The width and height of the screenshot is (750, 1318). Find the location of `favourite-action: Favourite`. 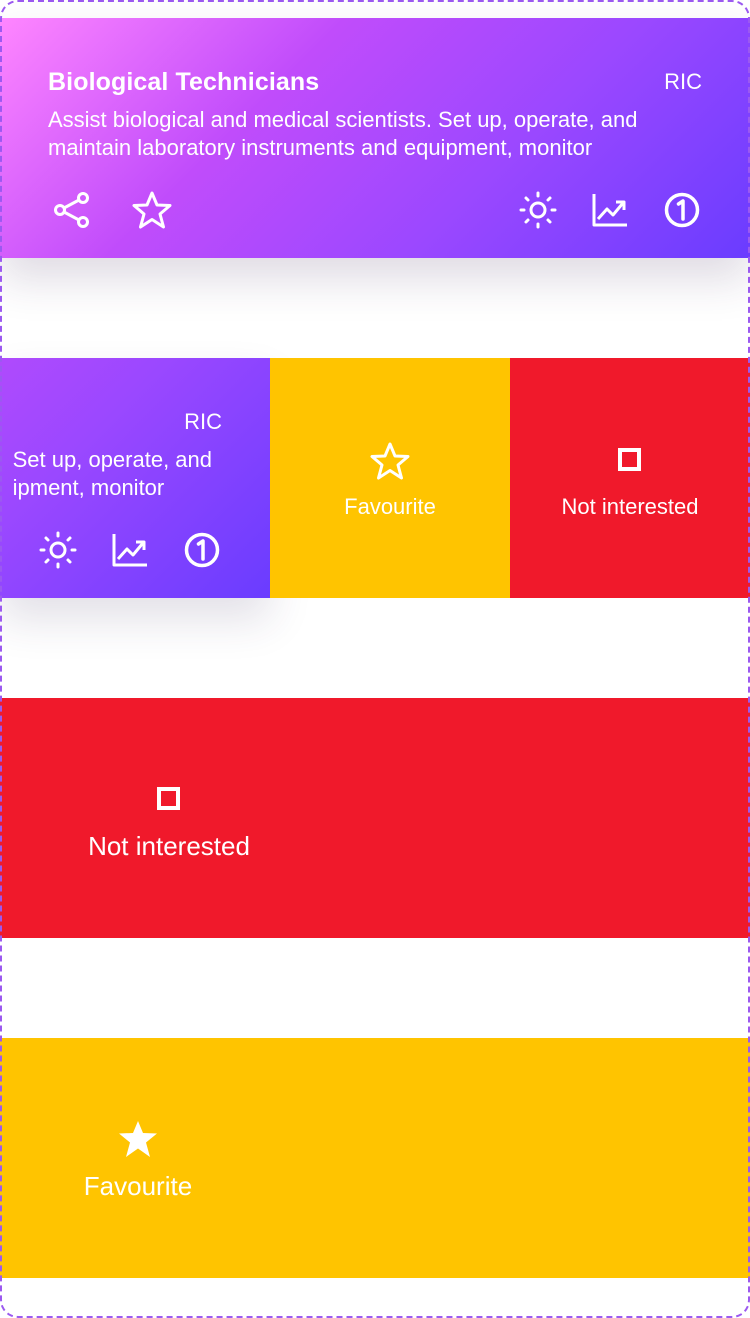

favourite-action: Favourite is located at coordinates (390, 478).